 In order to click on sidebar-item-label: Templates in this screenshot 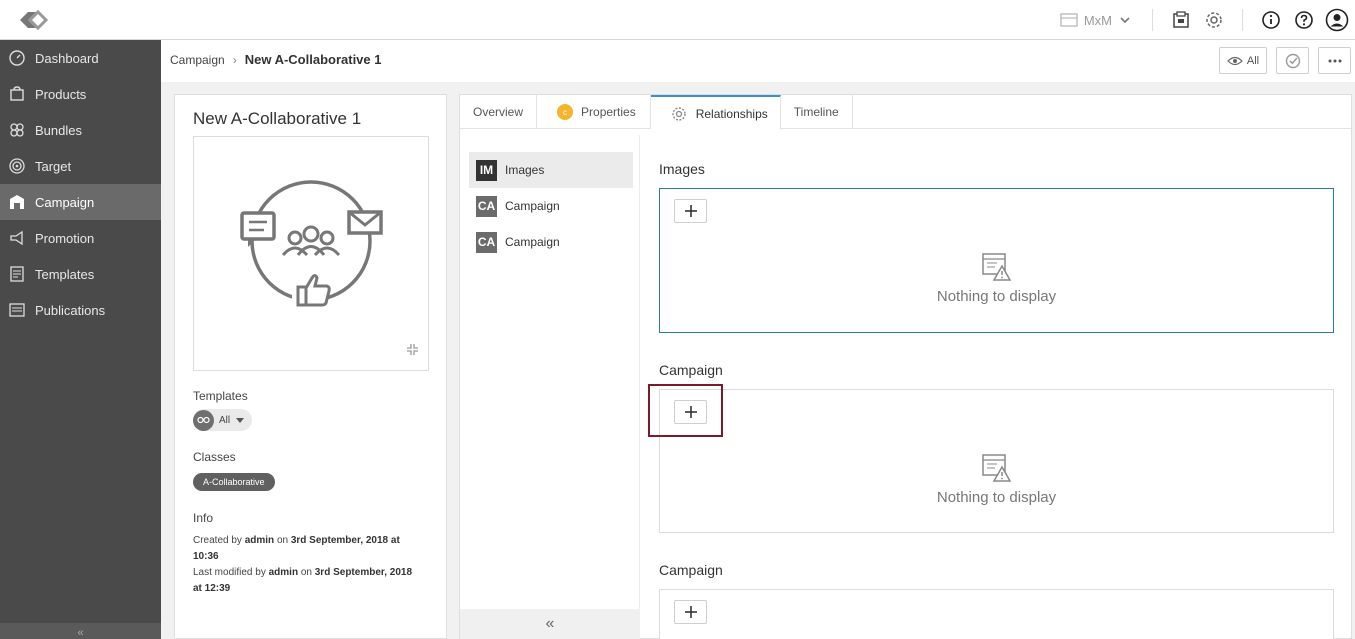, I will do `click(65, 274)`.